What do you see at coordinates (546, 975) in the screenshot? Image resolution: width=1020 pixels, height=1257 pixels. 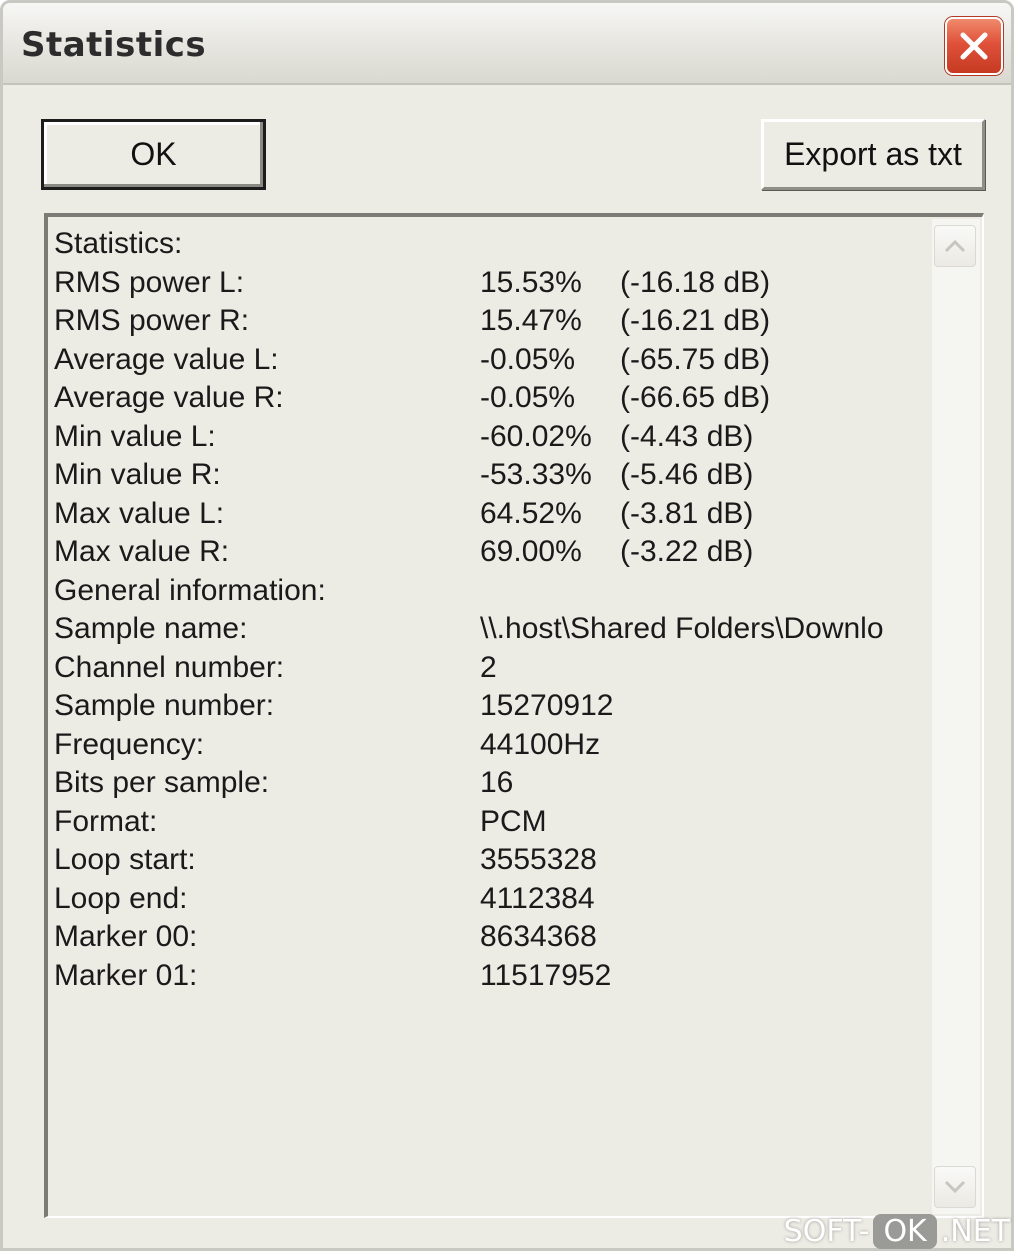 I see `stat-value: 11517952` at bounding box center [546, 975].